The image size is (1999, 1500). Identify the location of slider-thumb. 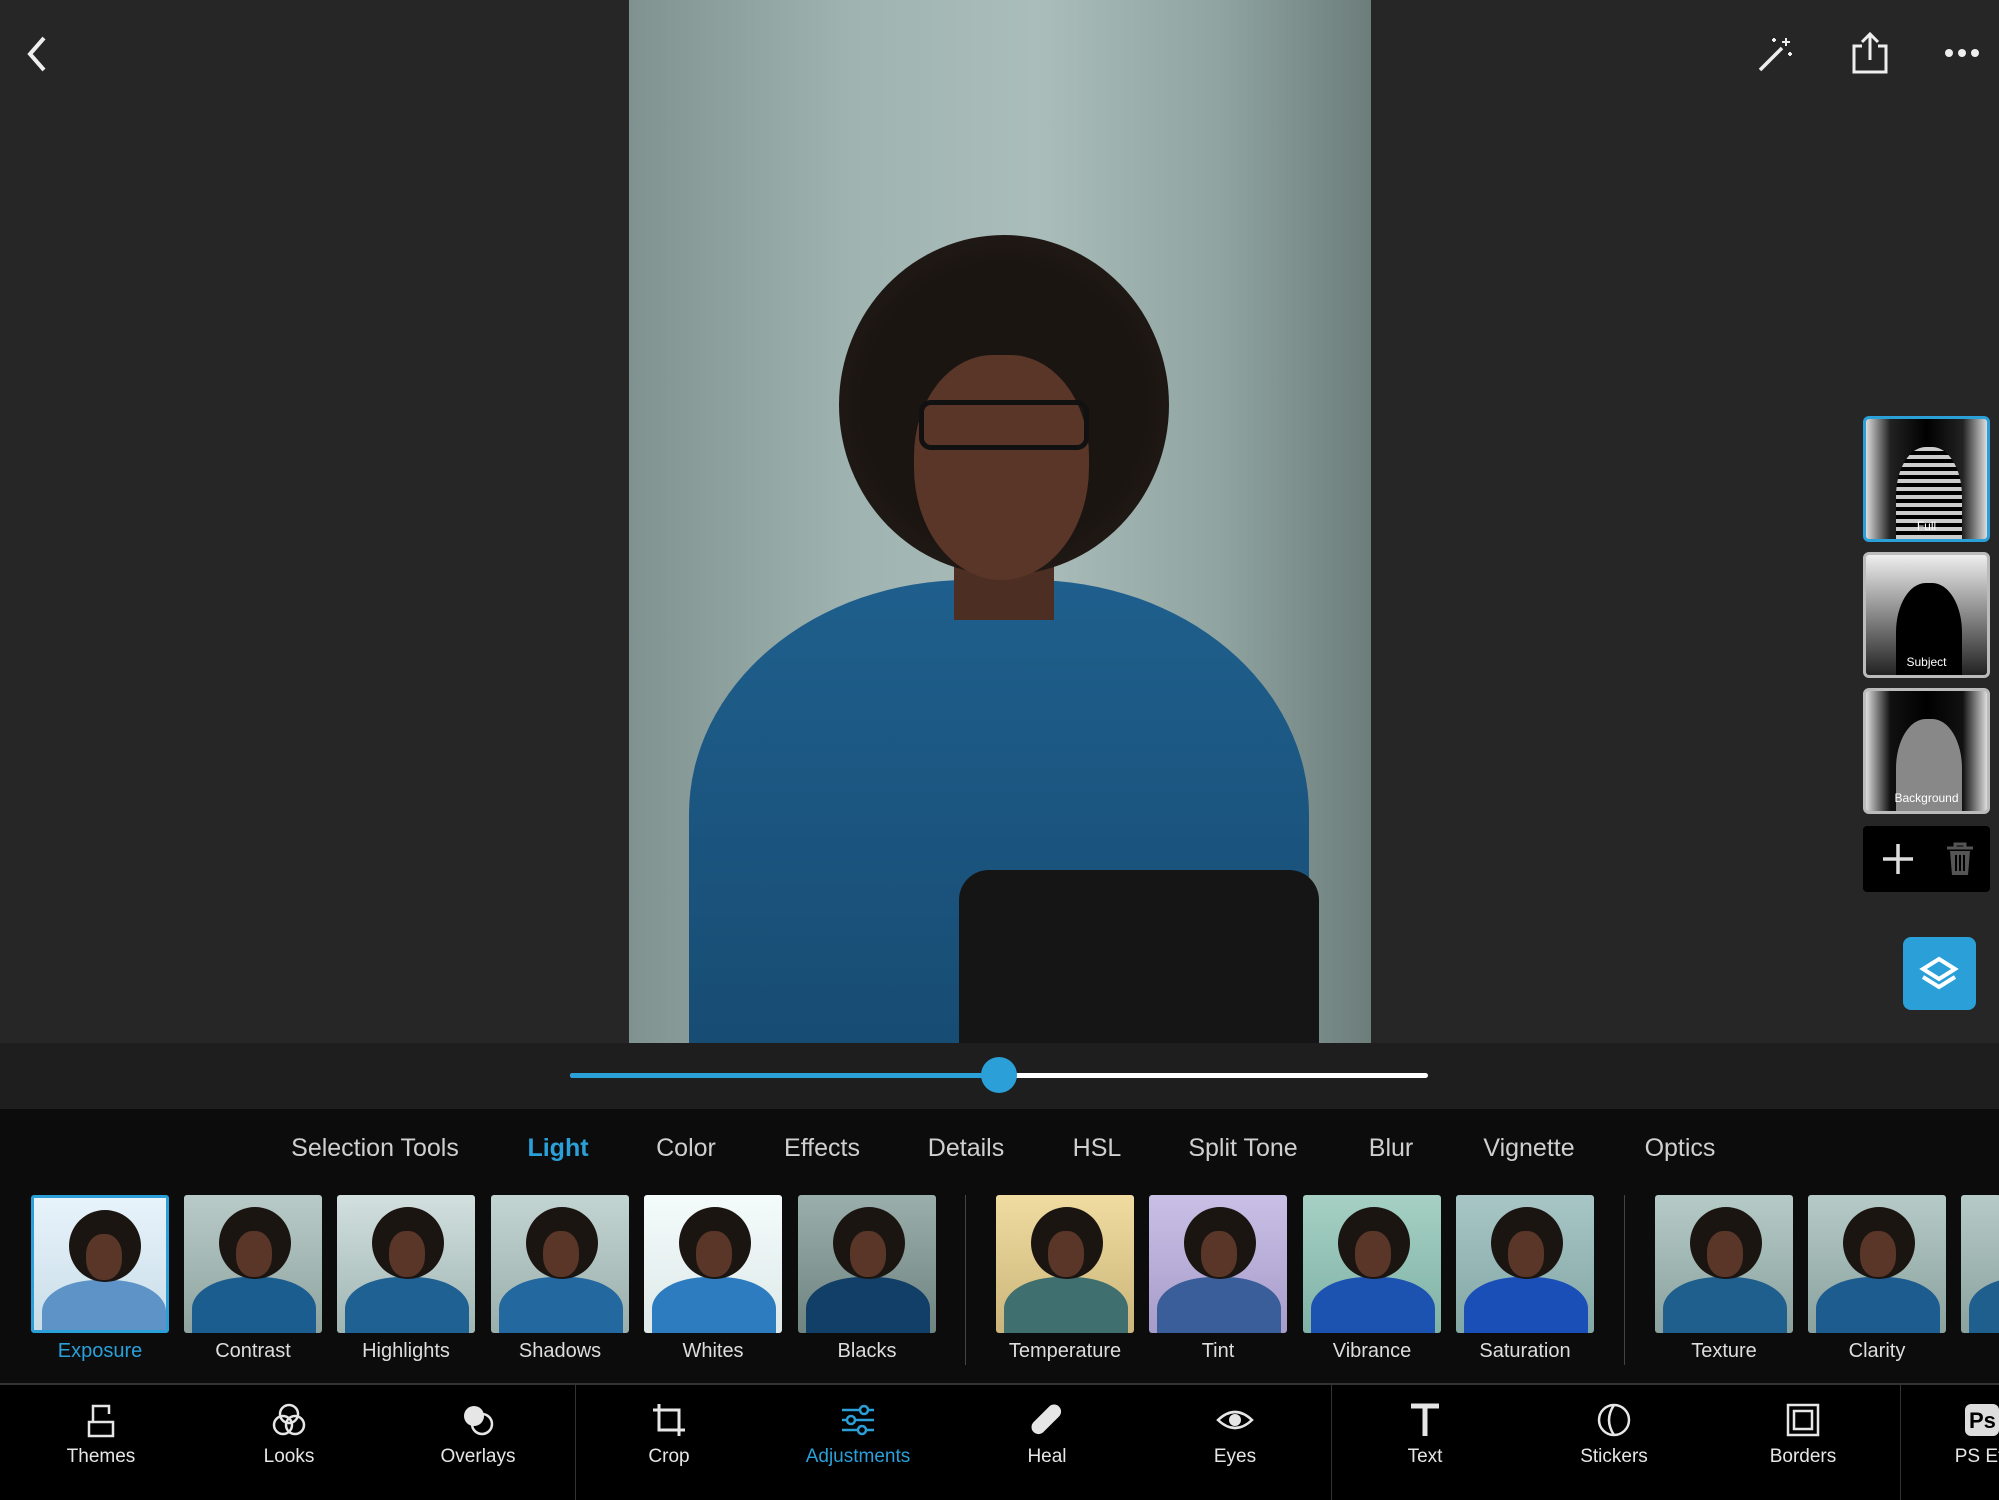
(999, 1075).